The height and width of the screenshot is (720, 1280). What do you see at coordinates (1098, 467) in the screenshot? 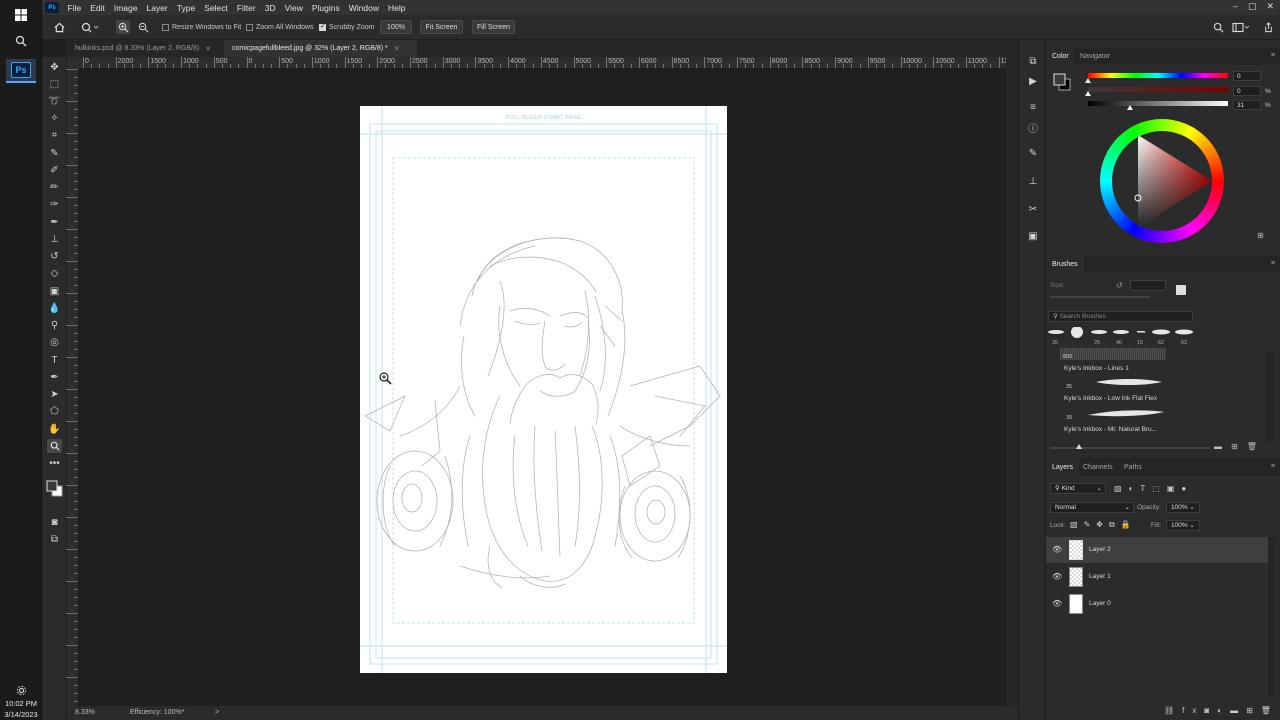
I see `tab-channels: Channels` at bounding box center [1098, 467].